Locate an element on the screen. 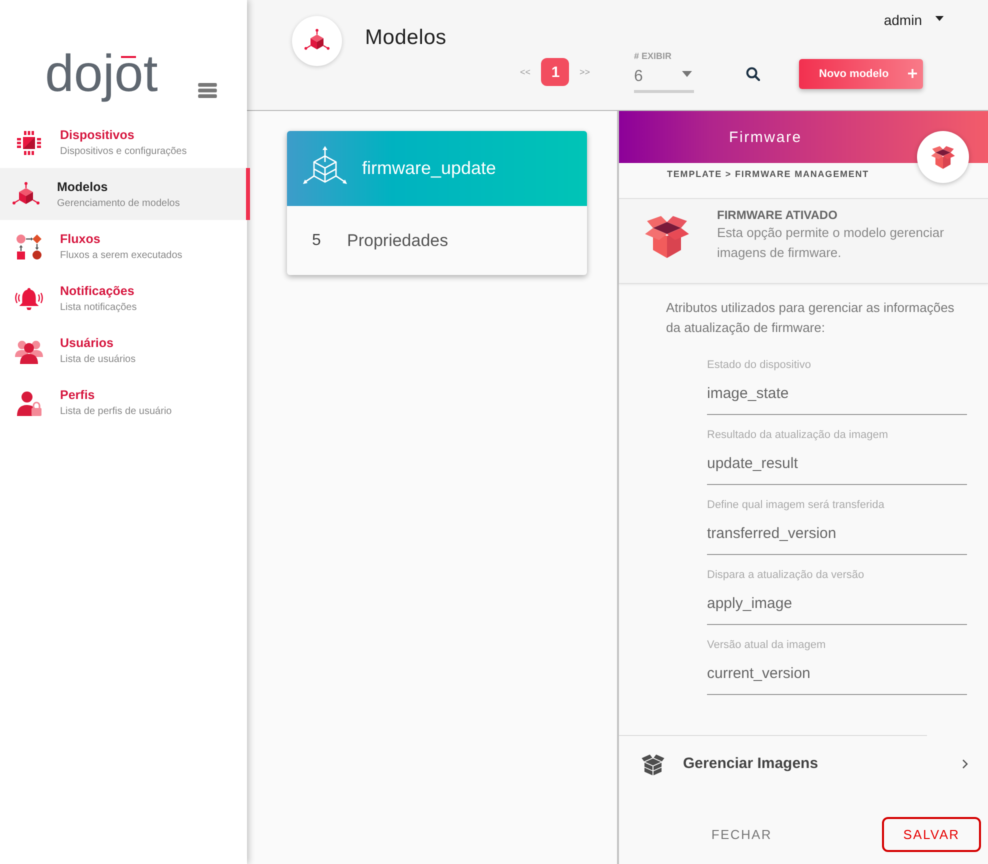 This screenshot has height=864, width=988. new-model-button: Novo modelo is located at coordinates (861, 73).